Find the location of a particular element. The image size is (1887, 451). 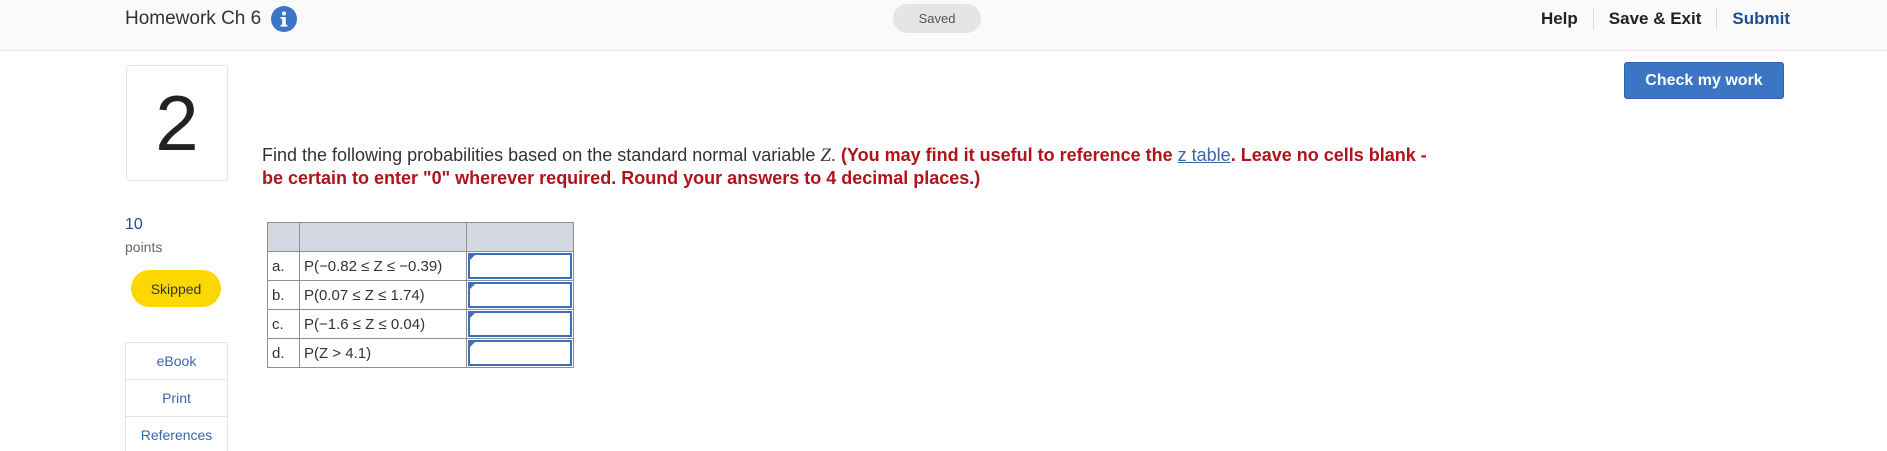

table-row: b. P(0.07 ≤ Z ≤ 1.74) is located at coordinates (420, 295).